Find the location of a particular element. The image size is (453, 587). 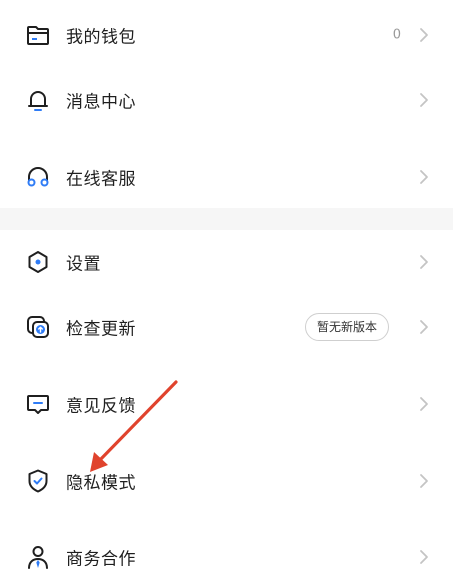

menu-item-wallet-label: 我的钱包 is located at coordinates (101, 37).